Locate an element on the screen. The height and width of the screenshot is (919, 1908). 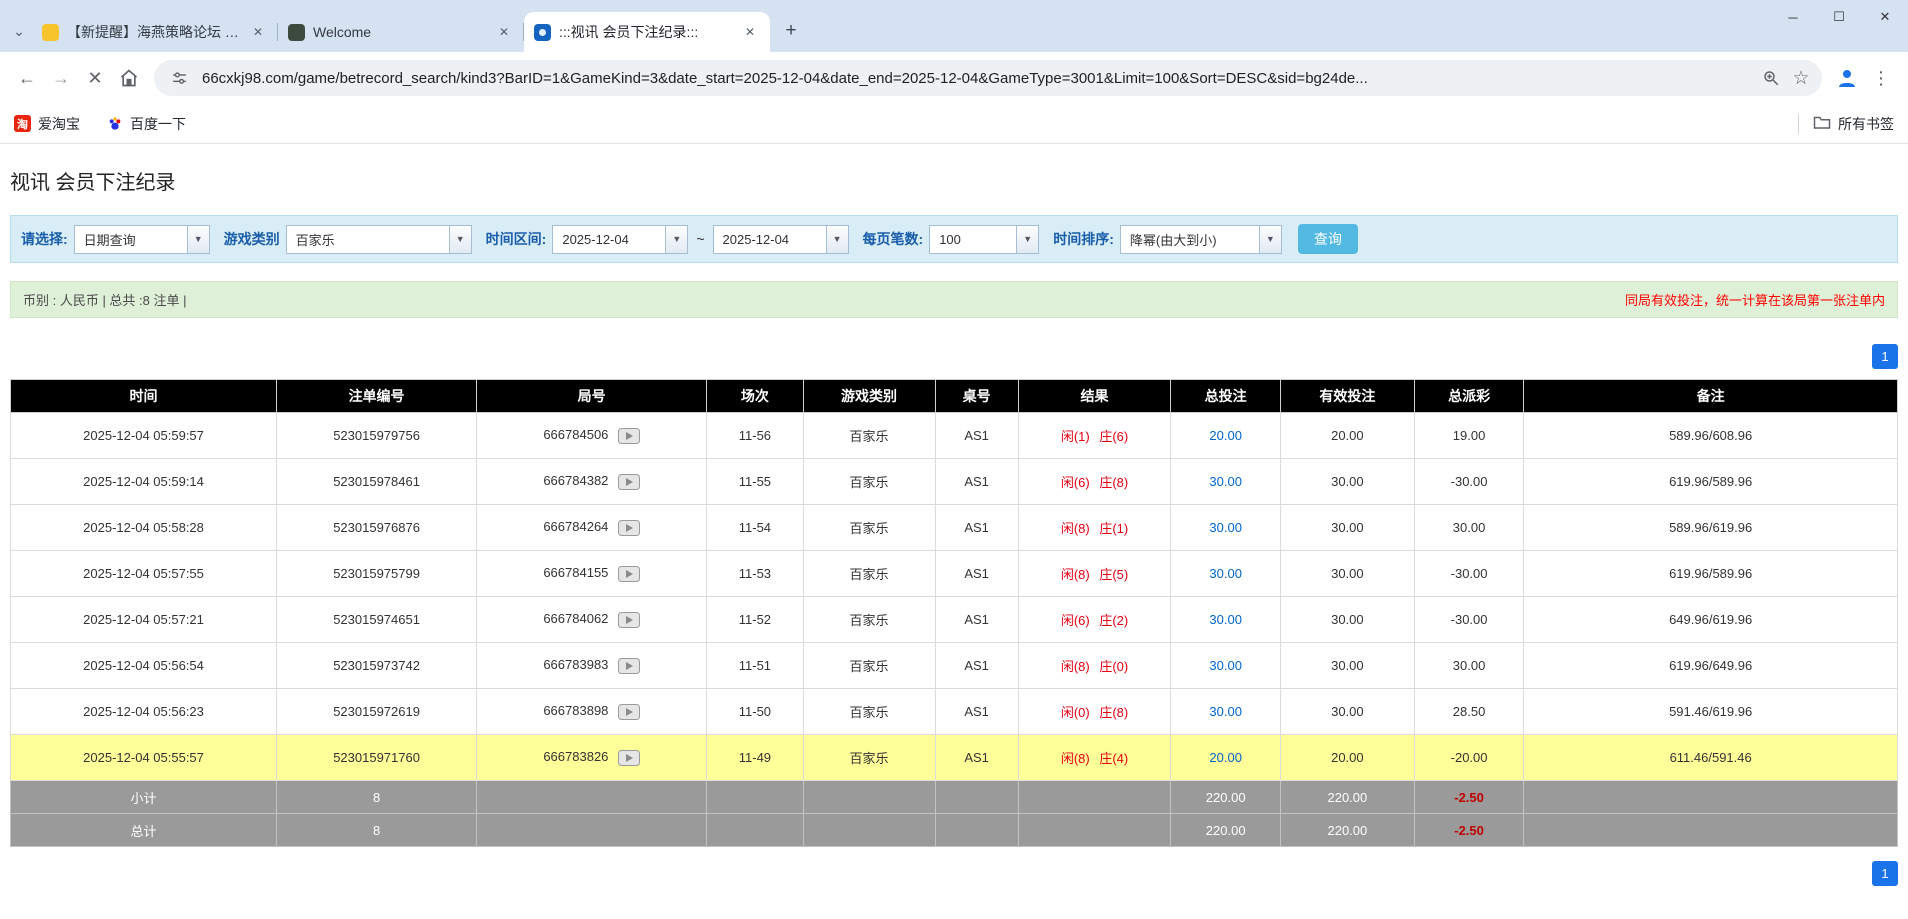
cell-payout: 30.00 is located at coordinates (1469, 665).